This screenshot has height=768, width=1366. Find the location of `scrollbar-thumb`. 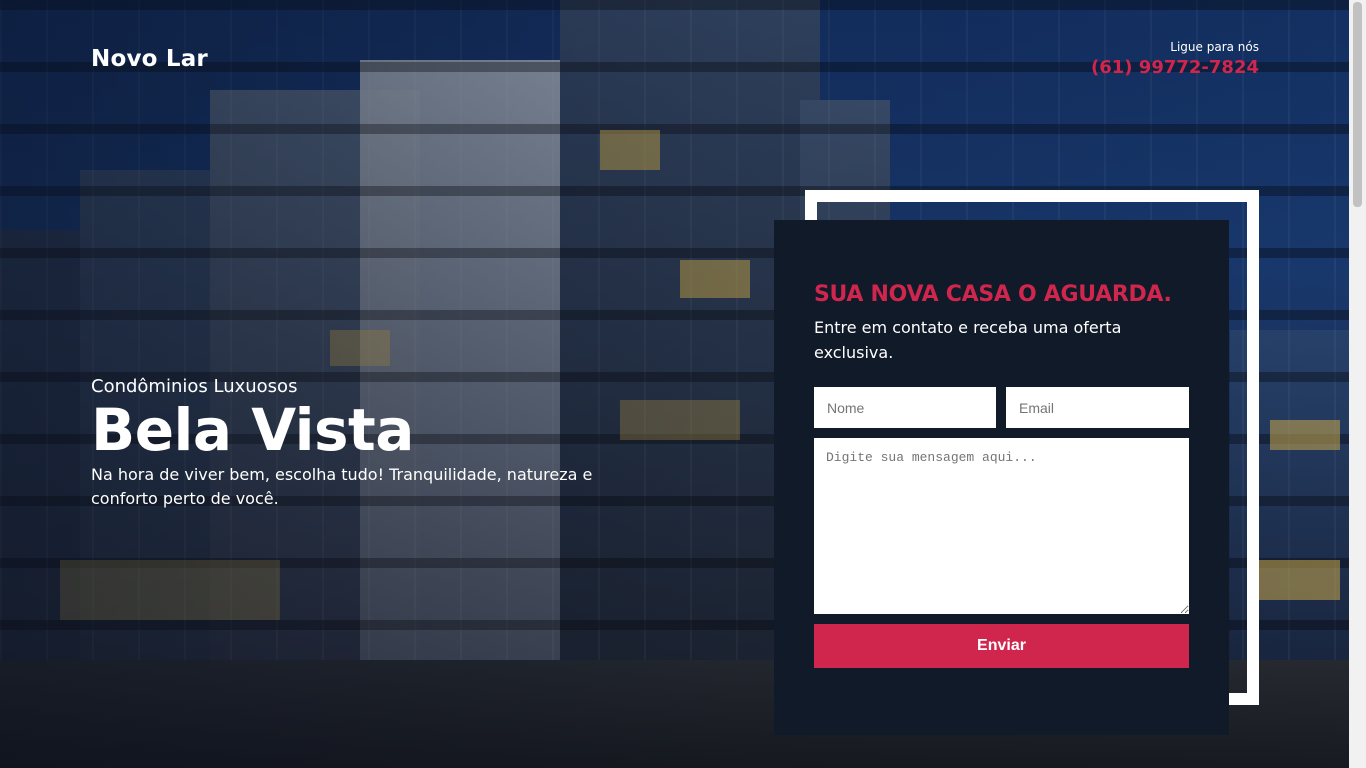

scrollbar-thumb is located at coordinates (1357, 104).